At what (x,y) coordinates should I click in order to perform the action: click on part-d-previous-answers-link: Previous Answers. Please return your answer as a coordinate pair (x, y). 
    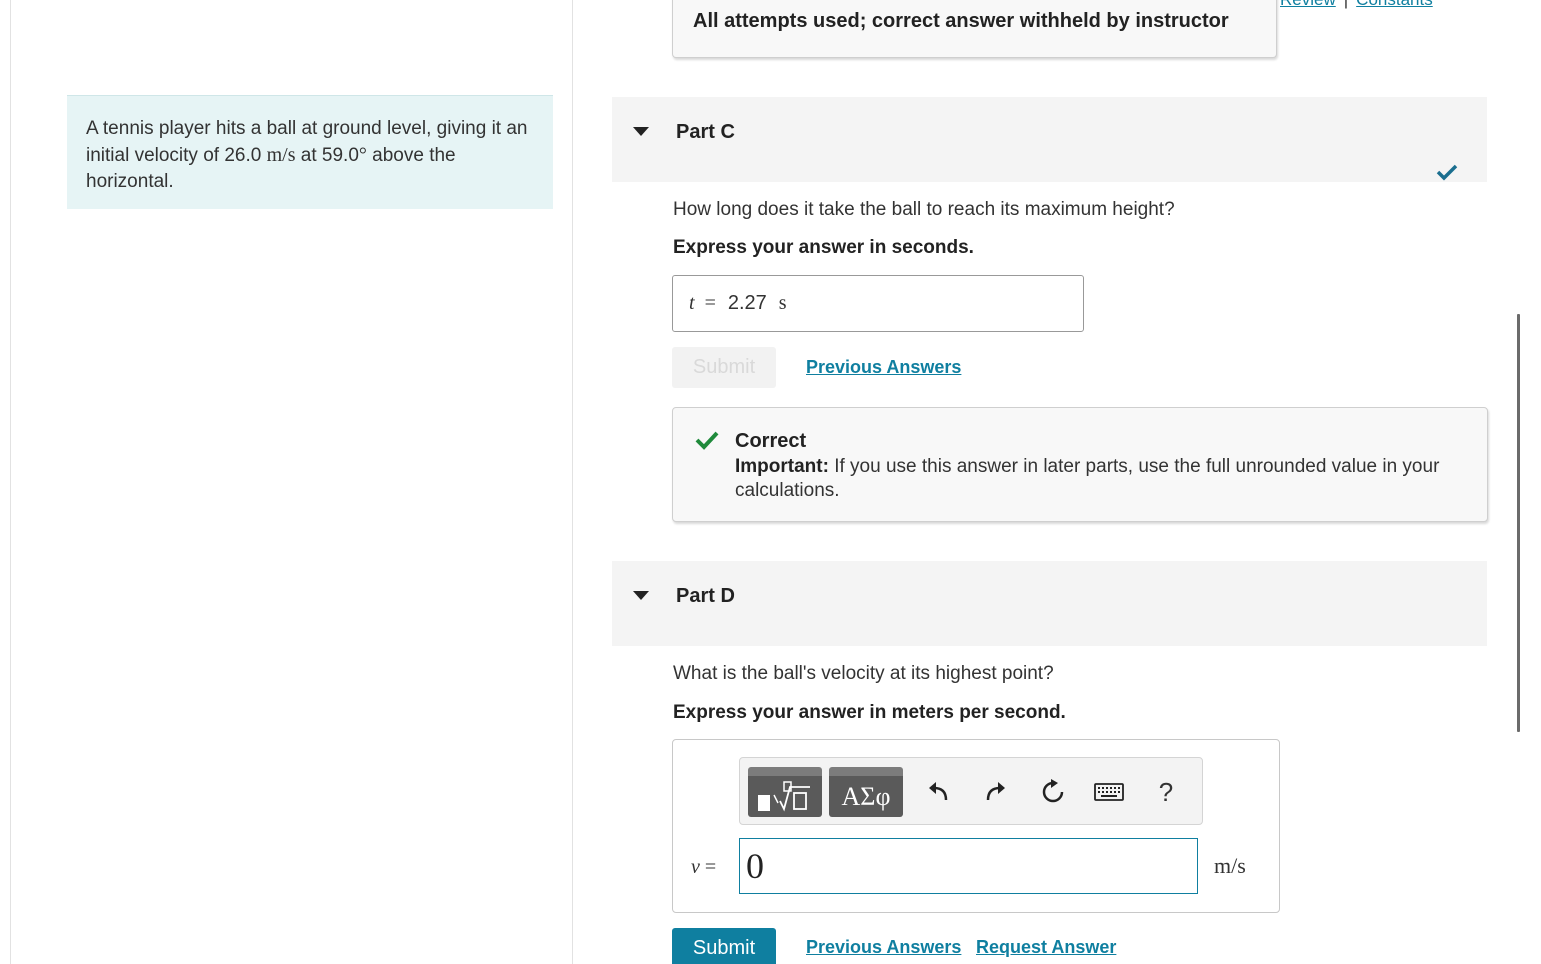
    Looking at the image, I should click on (883, 947).